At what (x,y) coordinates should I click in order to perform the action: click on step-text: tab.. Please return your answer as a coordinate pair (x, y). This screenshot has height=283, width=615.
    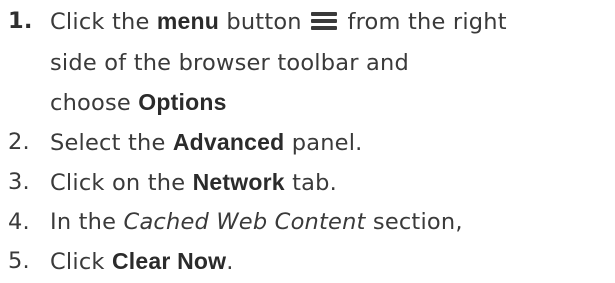
    Looking at the image, I should click on (310, 183).